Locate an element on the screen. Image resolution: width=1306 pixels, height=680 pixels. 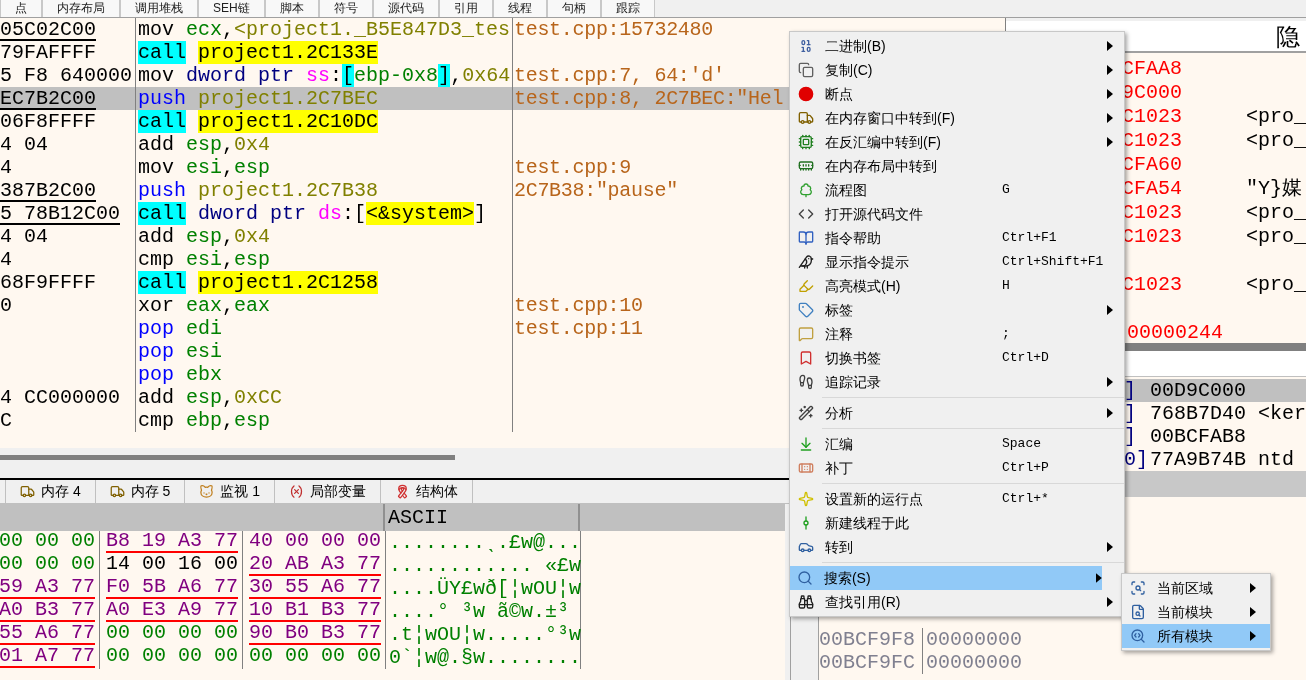
ascii-text: ....ÜY£wð[¦wOU¦w is located at coordinates (485, 588).